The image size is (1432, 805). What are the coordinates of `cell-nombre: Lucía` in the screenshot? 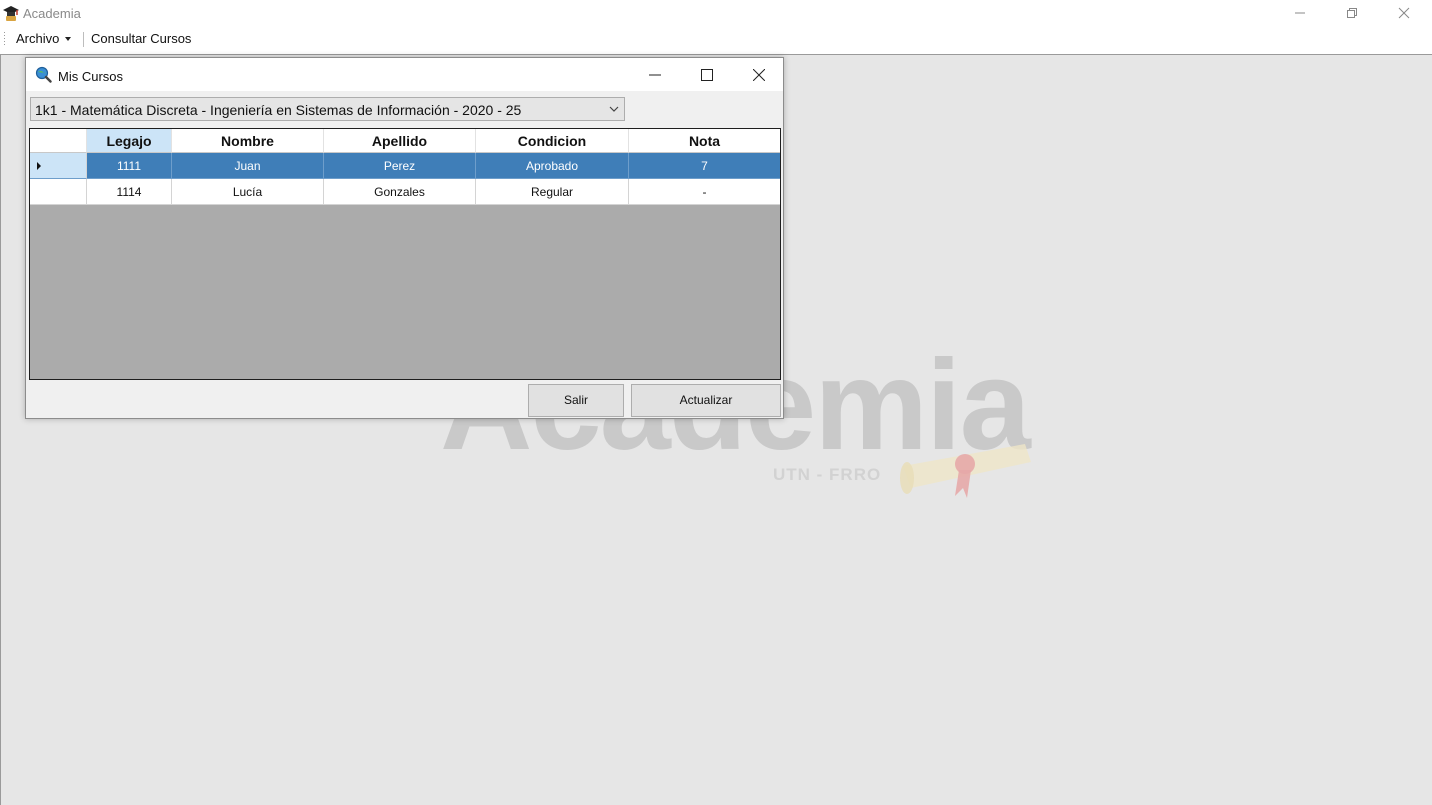 It's located at (248, 192).